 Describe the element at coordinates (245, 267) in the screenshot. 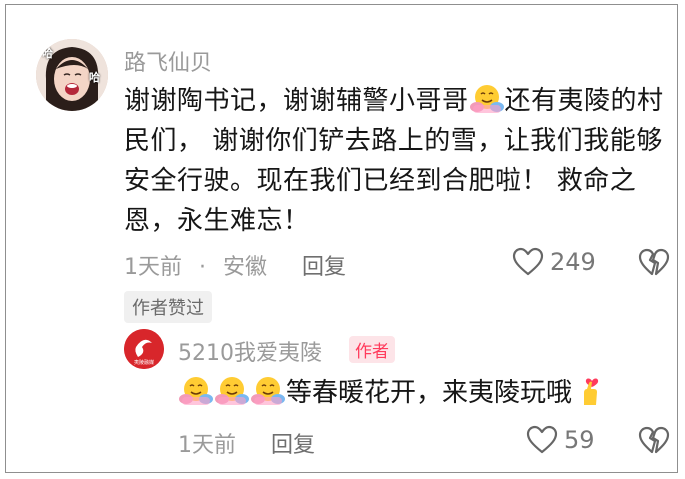

I see `comment-location: 安徽` at that location.